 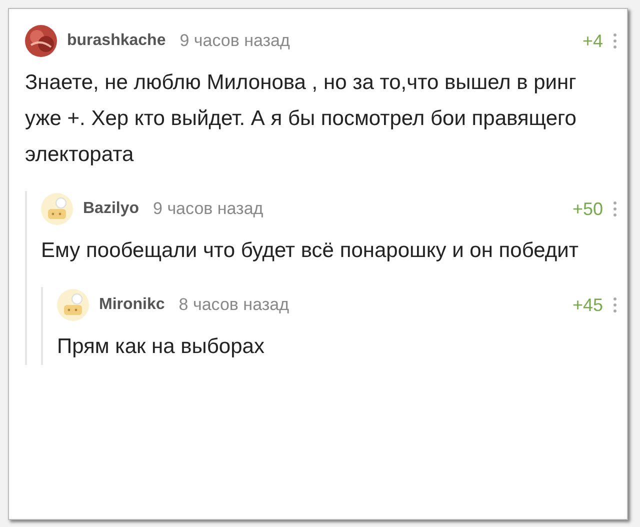 I want to click on comment-time: 8 часов назад, so click(x=234, y=305).